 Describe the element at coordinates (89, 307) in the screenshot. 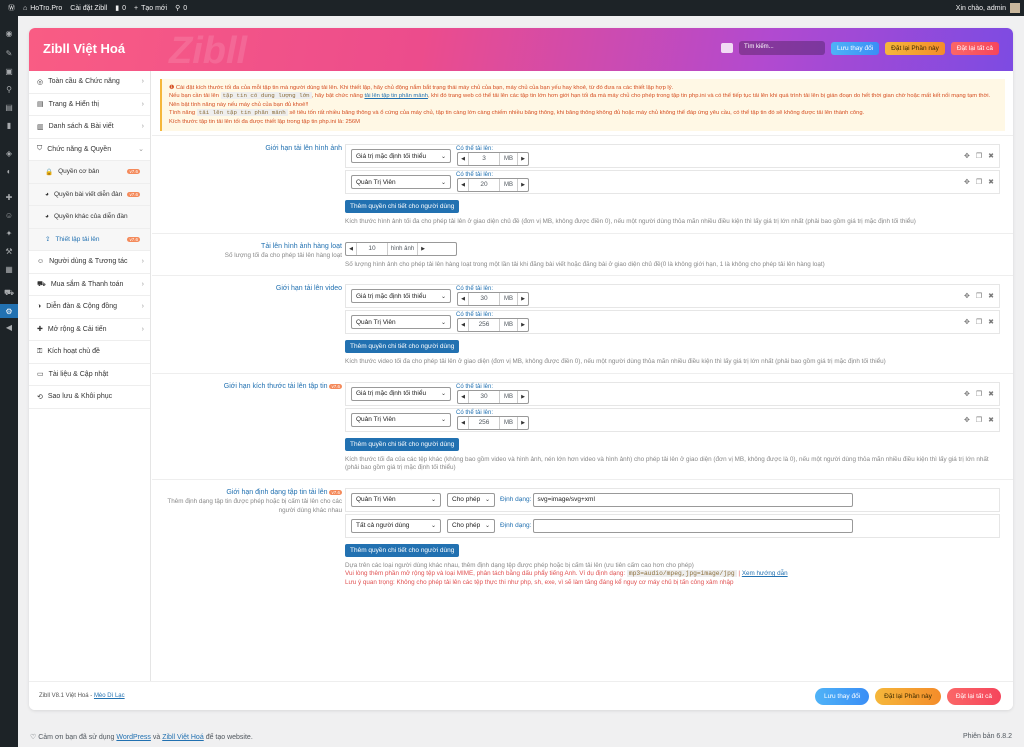

I see `nav-forum: ◑ Diễn đàn & Cộng đồng ›` at that location.